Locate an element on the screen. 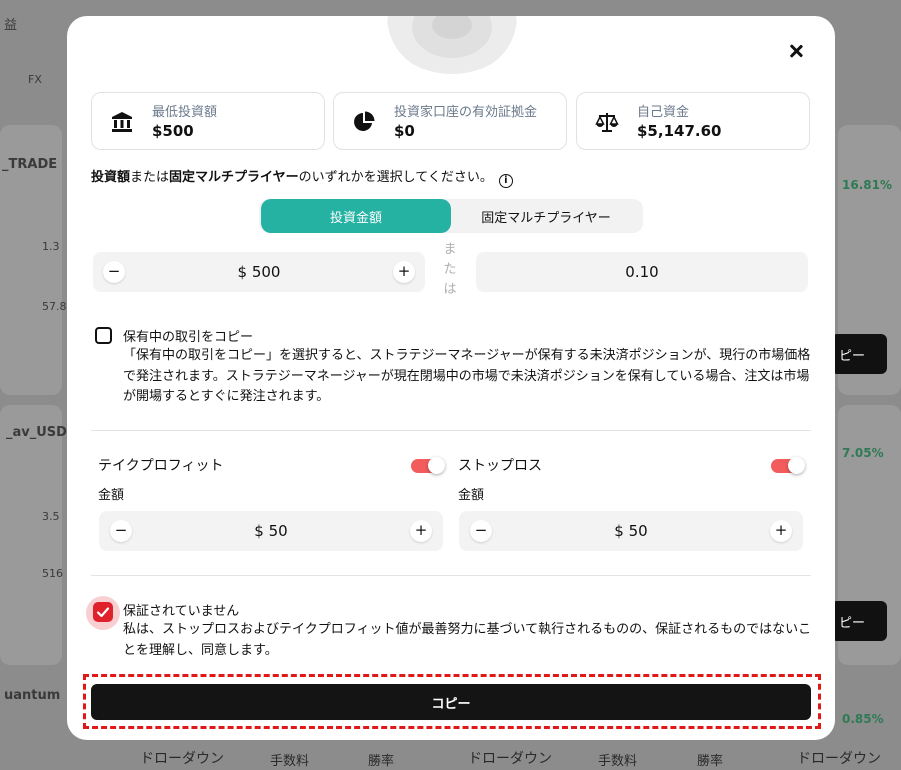  stat-value: $0 is located at coordinates (404, 131).